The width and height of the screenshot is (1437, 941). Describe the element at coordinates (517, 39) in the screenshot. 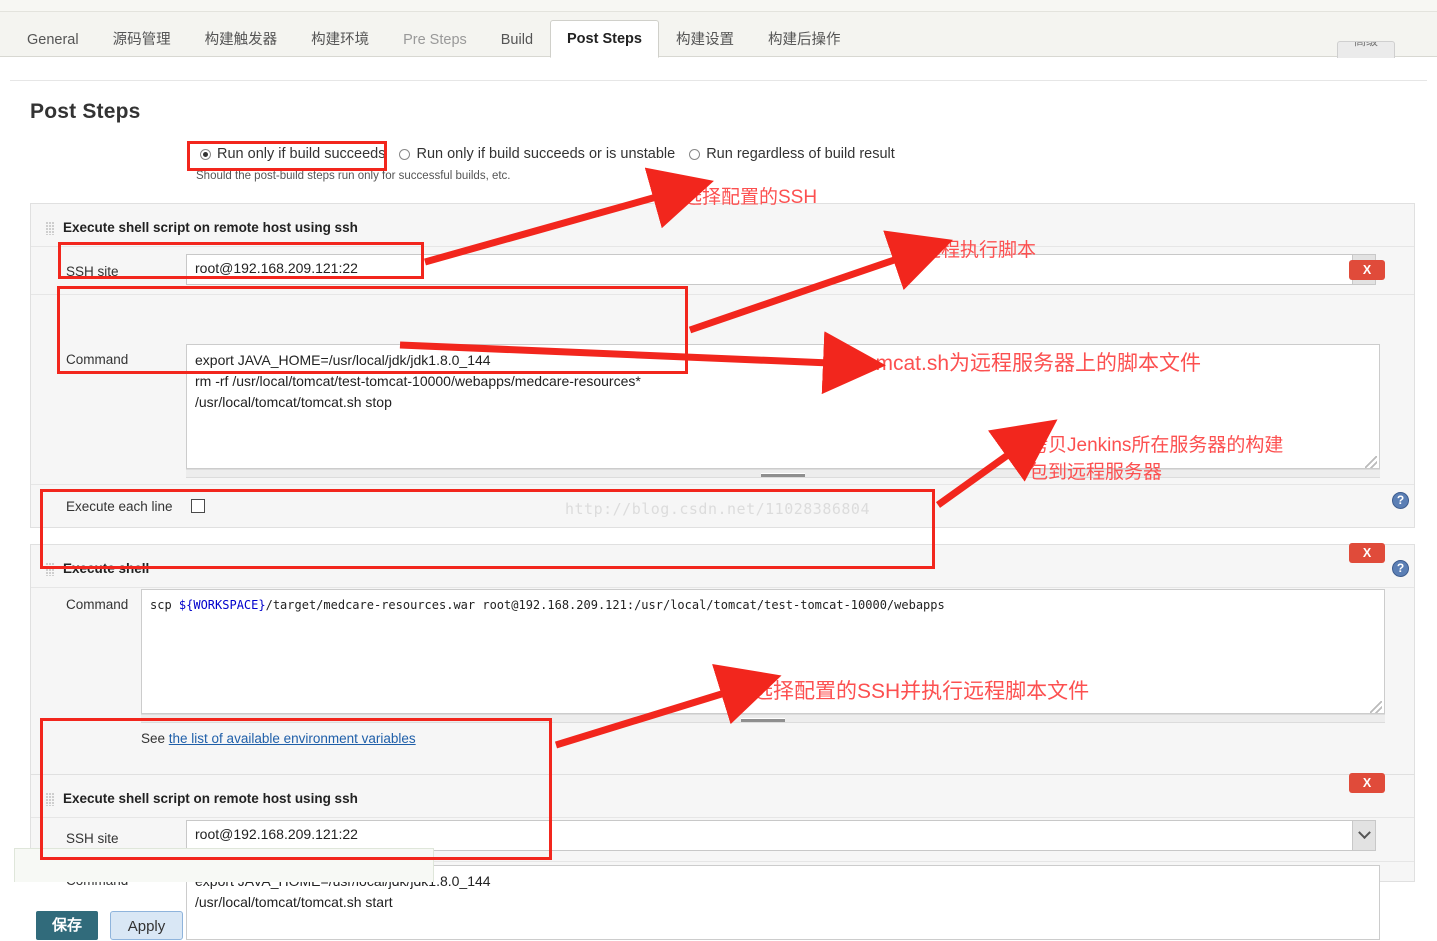

I see `tab-build: Build` at that location.